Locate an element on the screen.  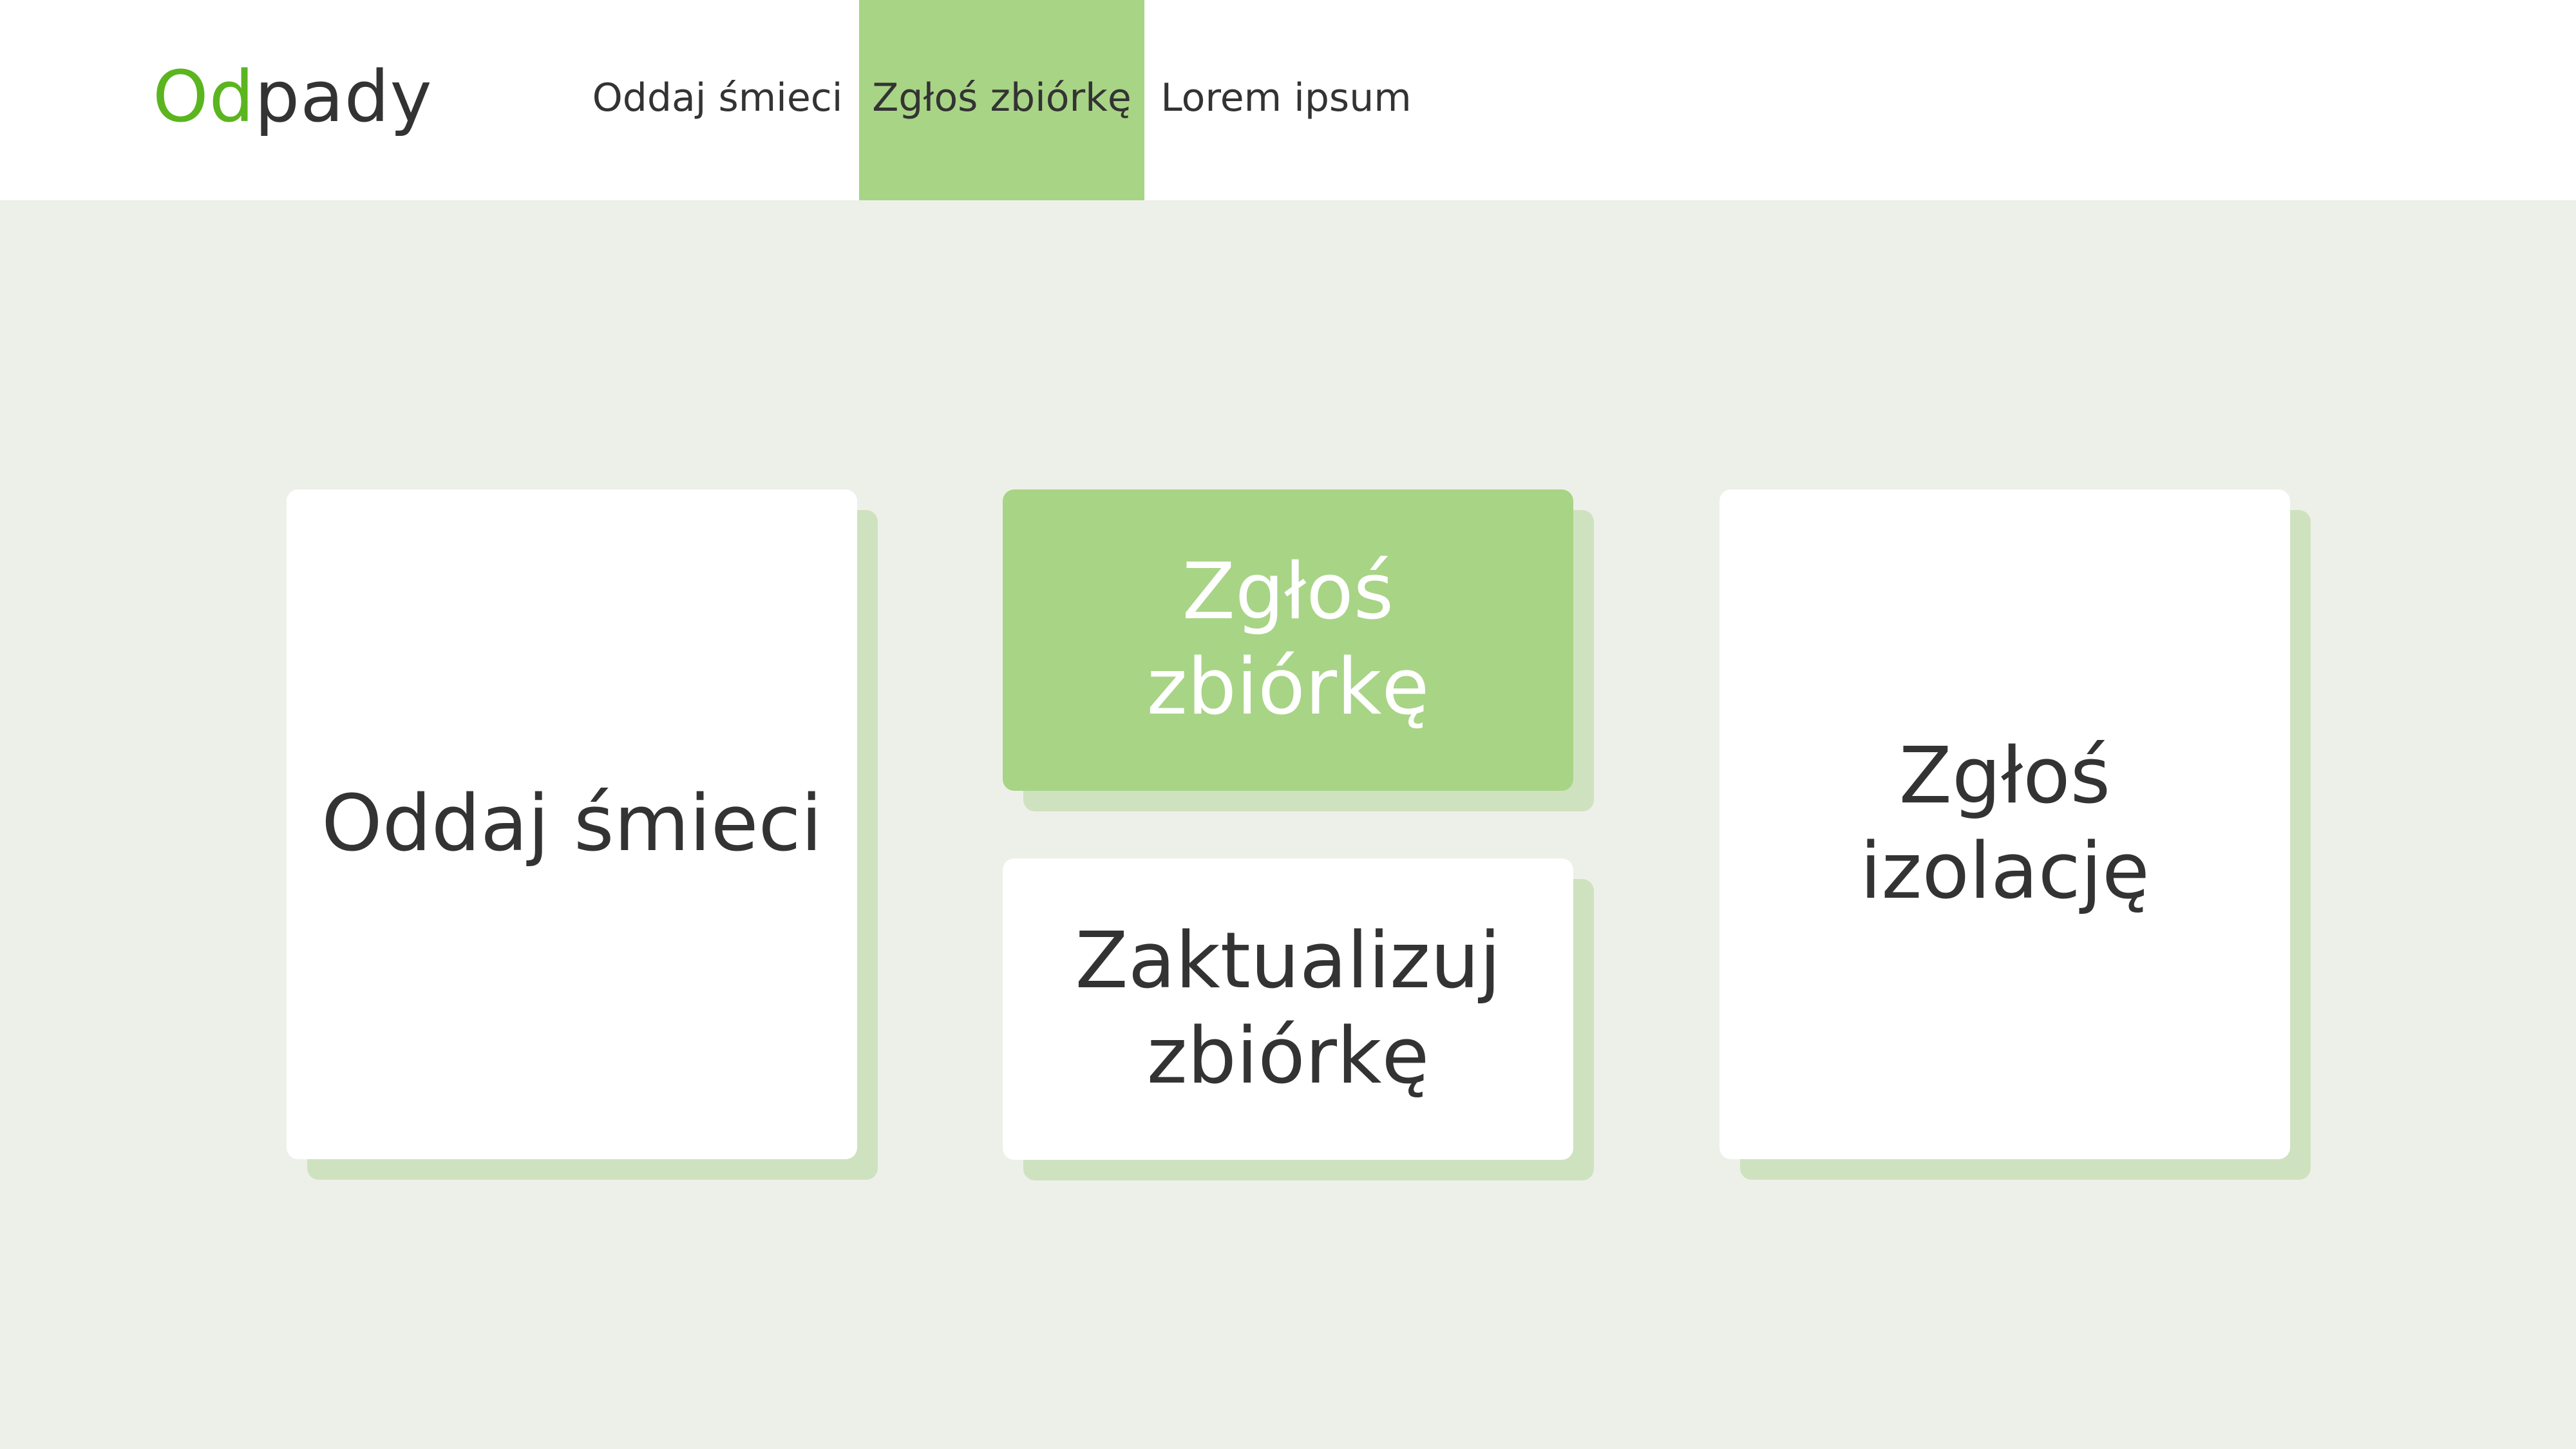
tile-zglos-zbiorke-label: Zgłoś zbiórkę is located at coordinates (1288, 639).